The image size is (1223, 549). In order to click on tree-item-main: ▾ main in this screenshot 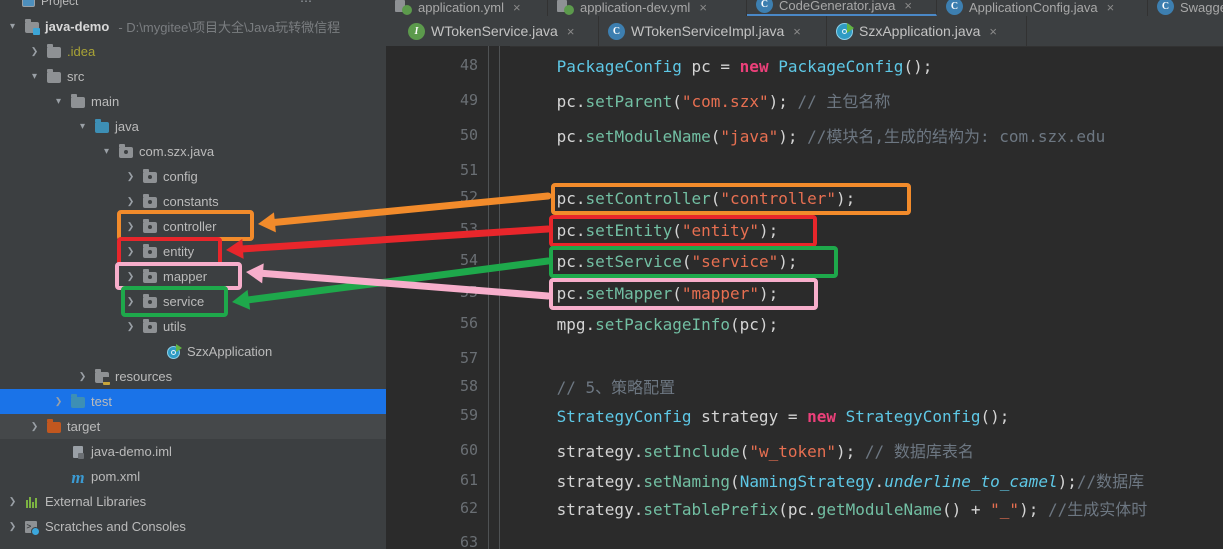, I will do `click(193, 101)`.